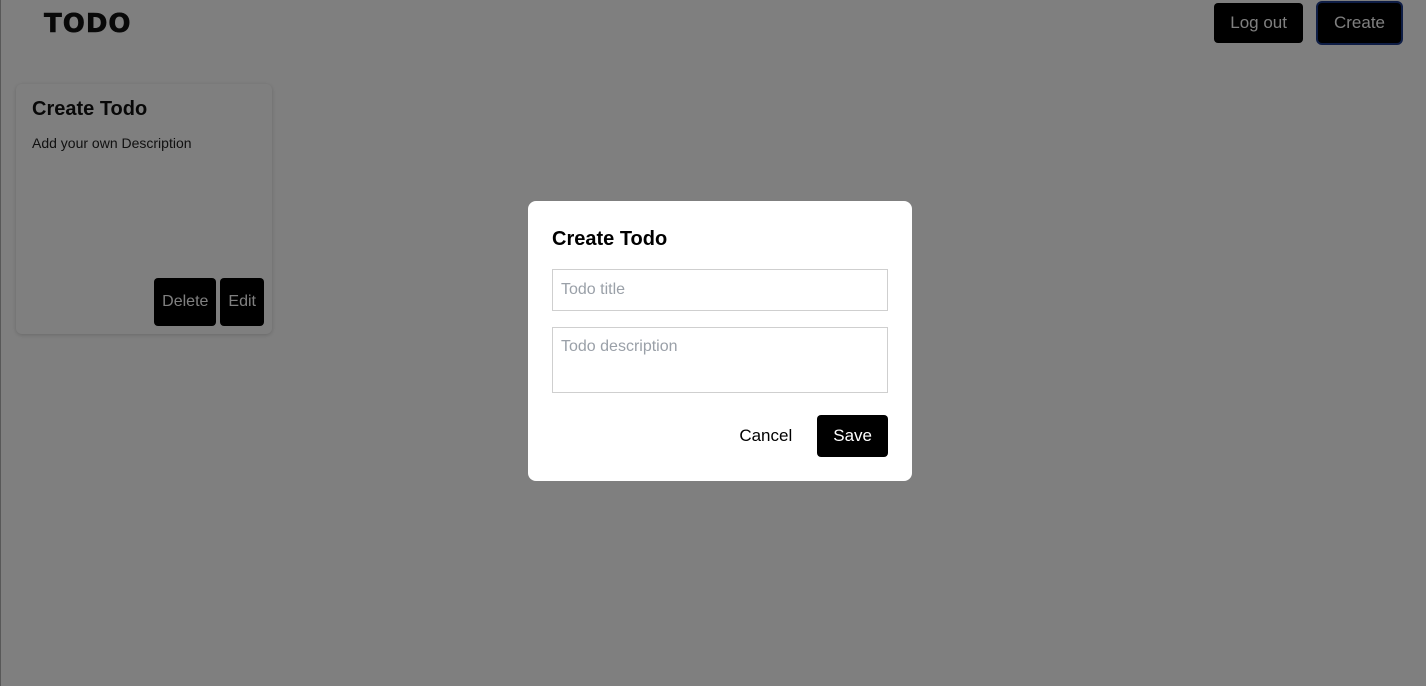 This screenshot has width=1426, height=686. I want to click on cancel-button: Cancel, so click(765, 436).